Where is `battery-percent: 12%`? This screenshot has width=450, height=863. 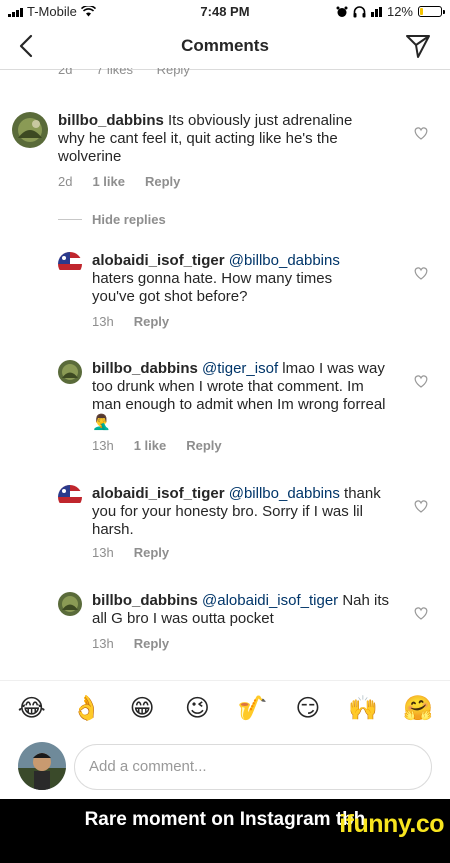
battery-percent: 12% is located at coordinates (399, 11).